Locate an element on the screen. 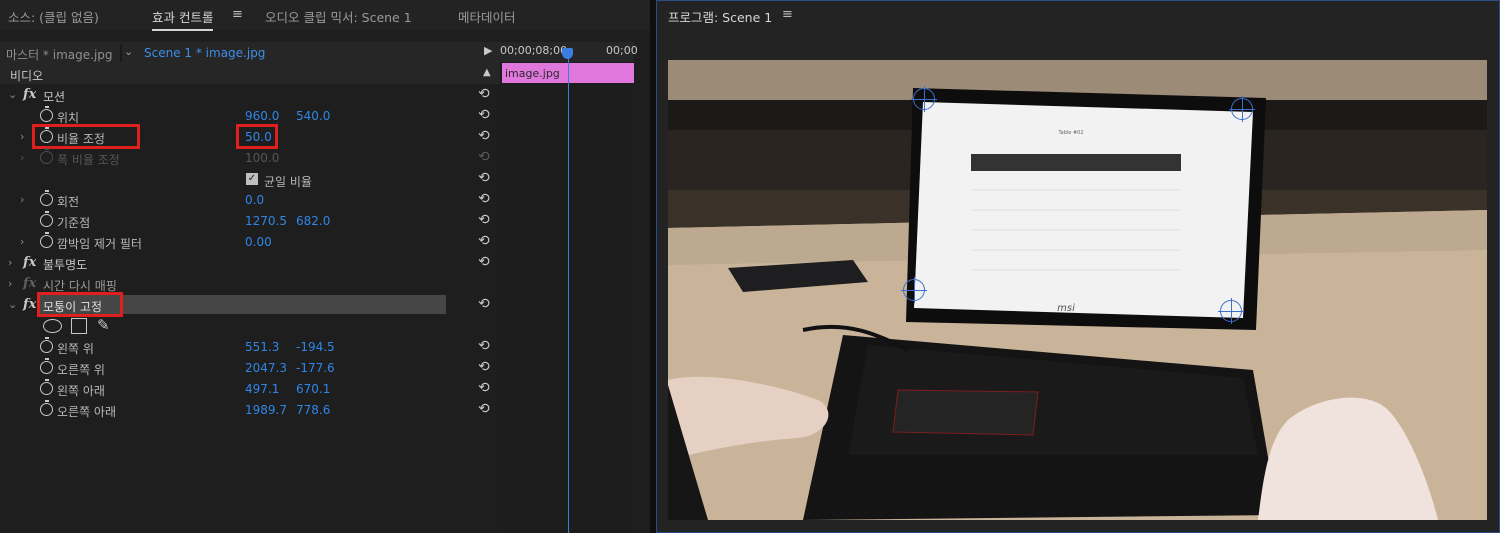 The image size is (1500, 533). property-row-lower-right: 오른쪽 아래 1989.7 778.6 ⟲ is located at coordinates (250, 410).